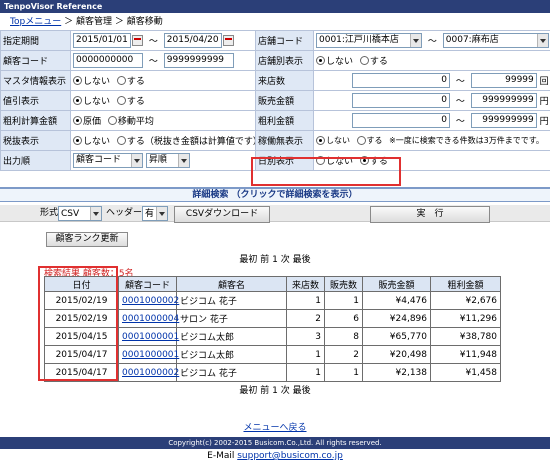 This screenshot has height=465, width=550. I want to click on master-info-off-radio, so click(77, 80).